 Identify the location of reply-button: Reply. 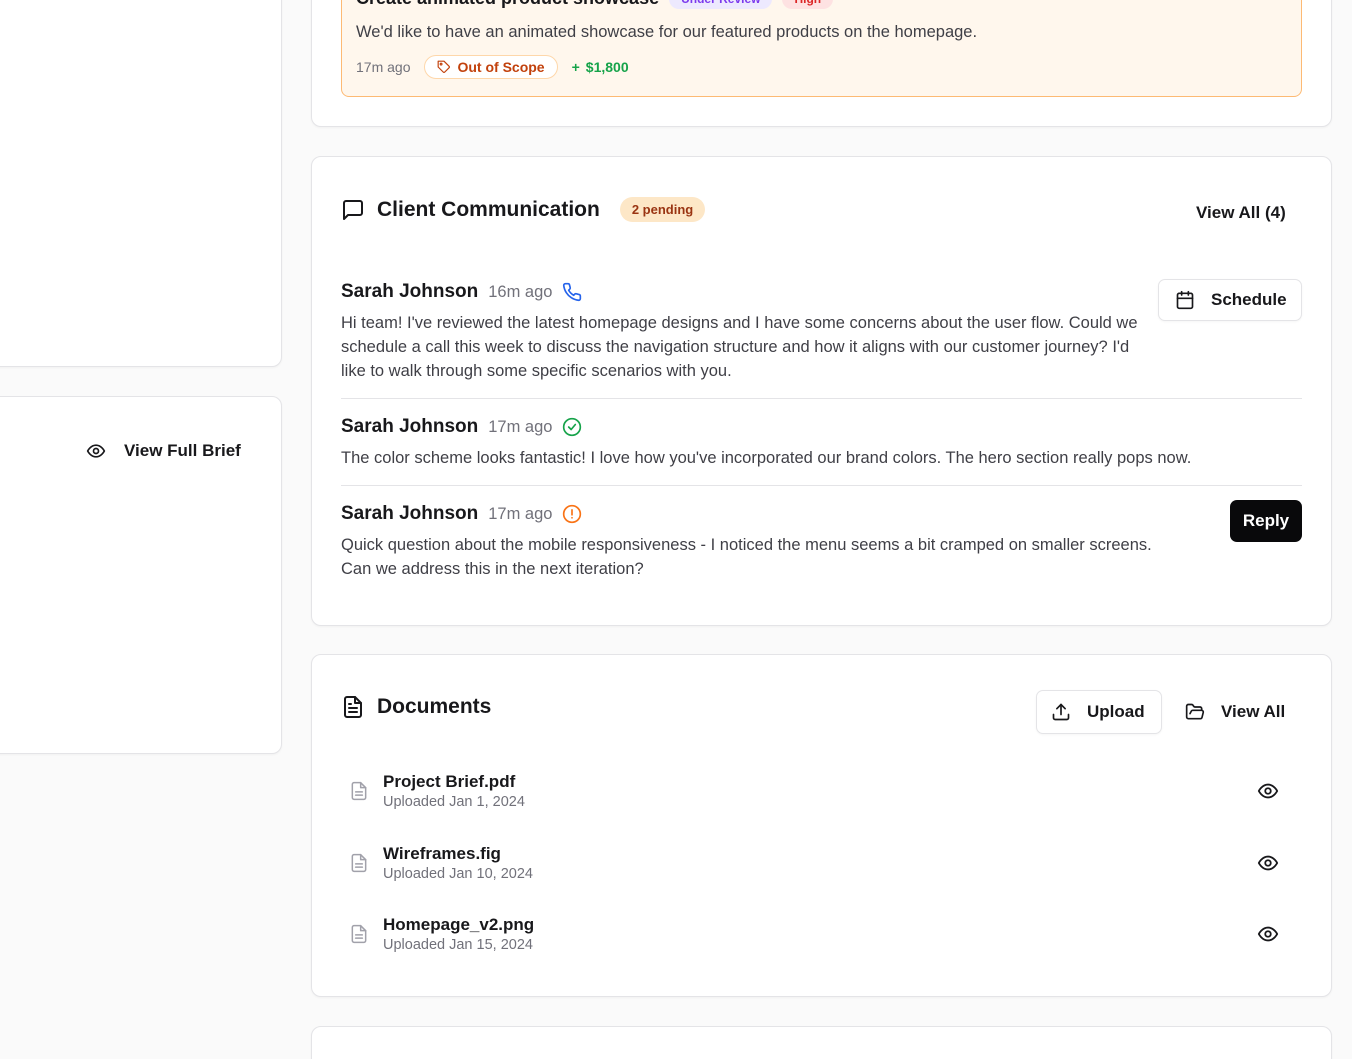
(1266, 521).